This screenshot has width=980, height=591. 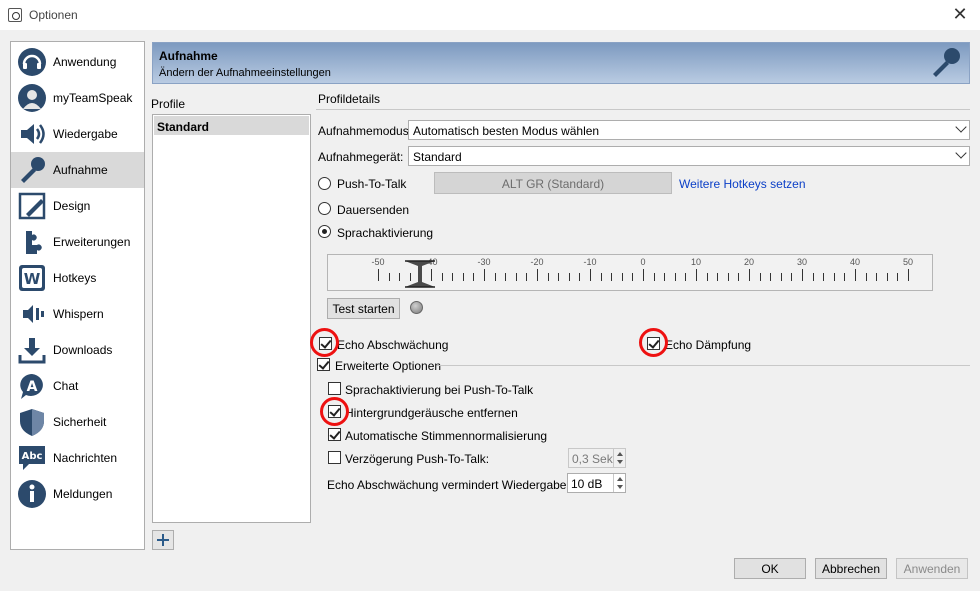 What do you see at coordinates (590, 262) in the screenshot?
I see `meter-tick-label: -10` at bounding box center [590, 262].